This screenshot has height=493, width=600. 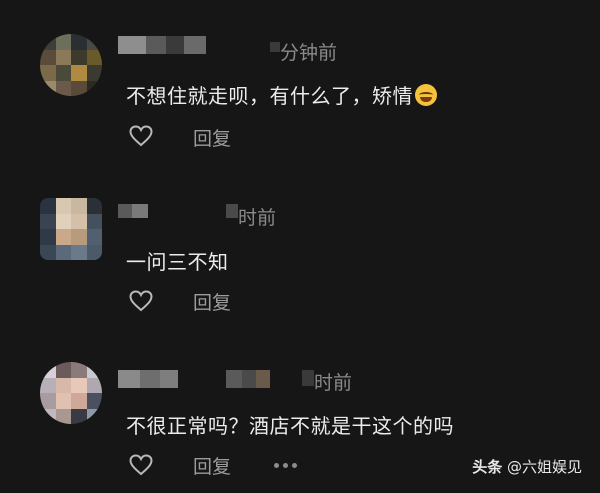 What do you see at coordinates (309, 53) in the screenshot?
I see `timestamp: 分钟前` at bounding box center [309, 53].